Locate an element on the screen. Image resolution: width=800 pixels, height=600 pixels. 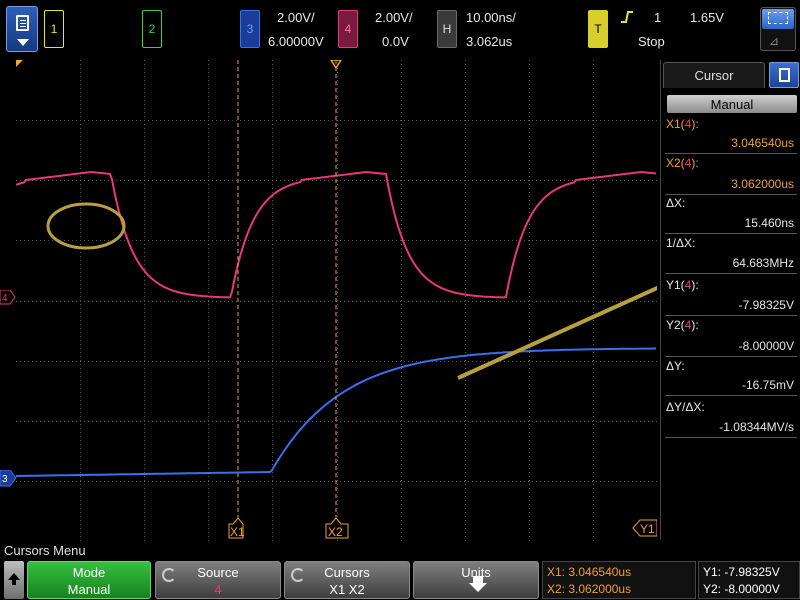
run-status: Stop is located at coordinates (651, 41).